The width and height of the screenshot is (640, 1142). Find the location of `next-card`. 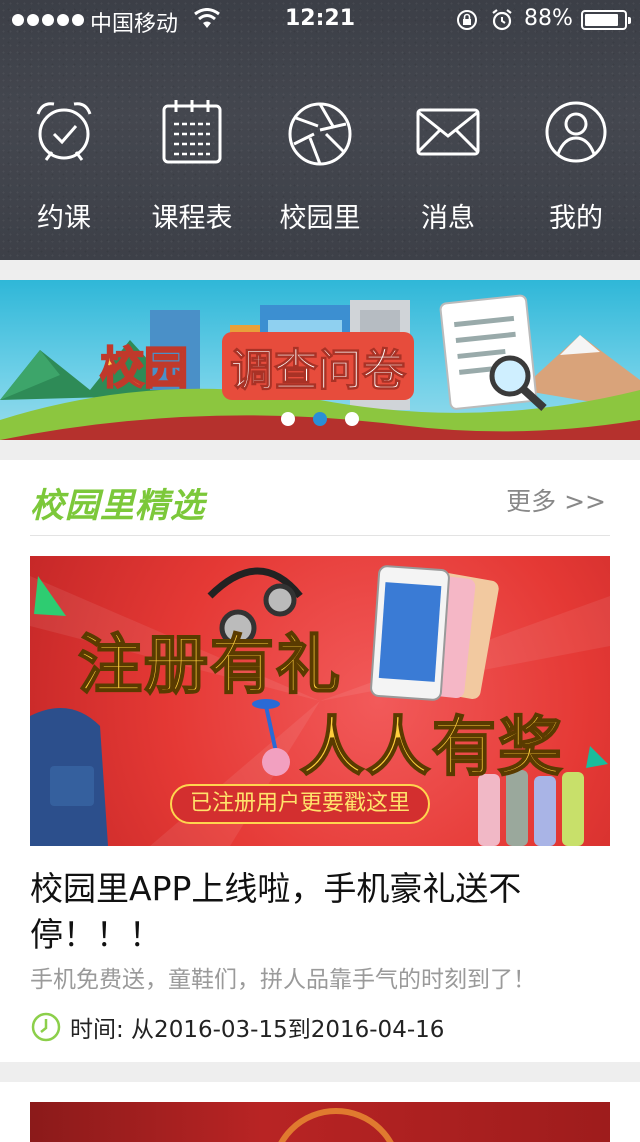

next-card is located at coordinates (320, 1112).